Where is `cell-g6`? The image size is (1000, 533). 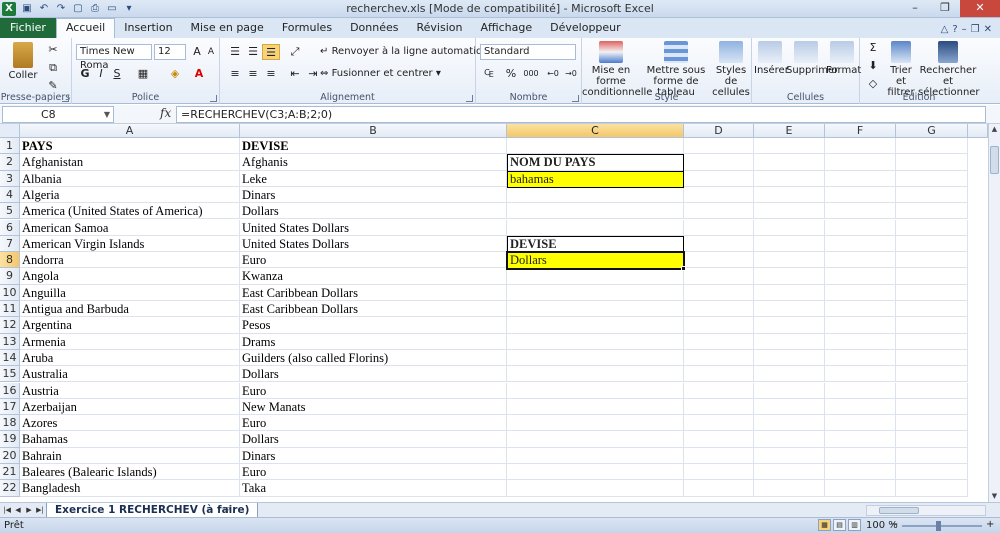
cell-g6 is located at coordinates (932, 227).